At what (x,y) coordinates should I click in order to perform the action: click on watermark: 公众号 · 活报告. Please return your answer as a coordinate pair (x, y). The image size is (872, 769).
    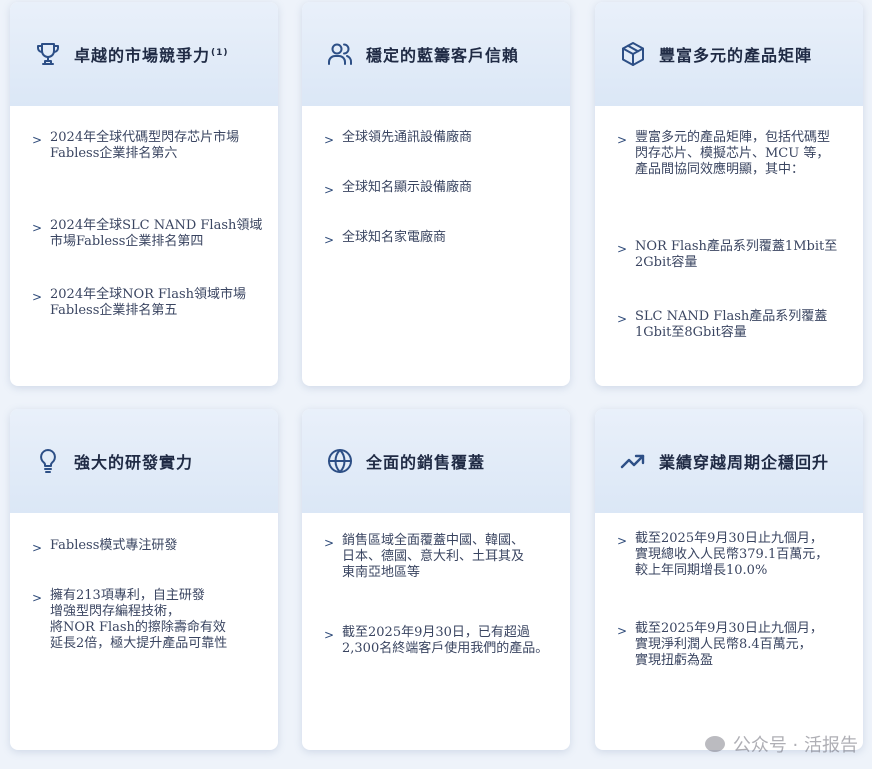
    Looking at the image, I should click on (781, 744).